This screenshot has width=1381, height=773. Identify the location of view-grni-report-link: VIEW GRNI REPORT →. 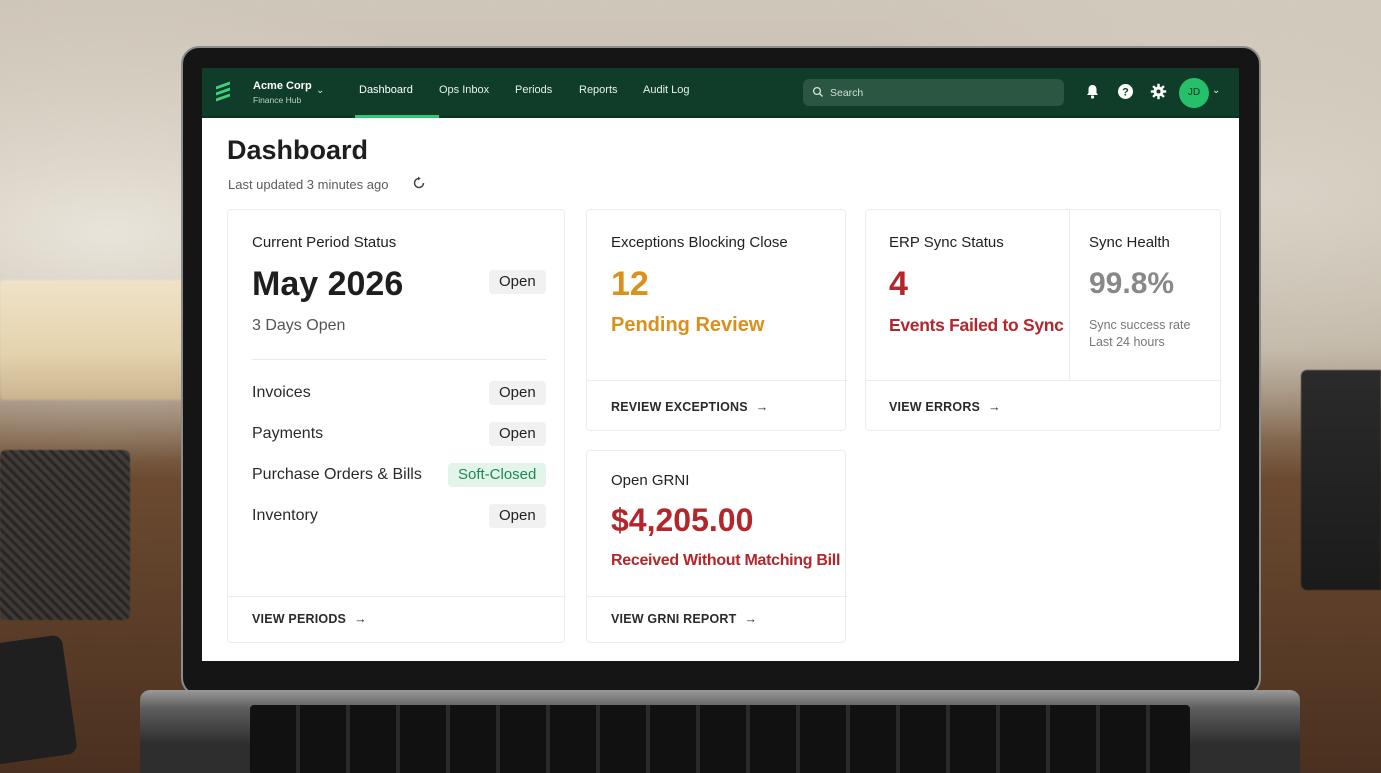
(684, 619).